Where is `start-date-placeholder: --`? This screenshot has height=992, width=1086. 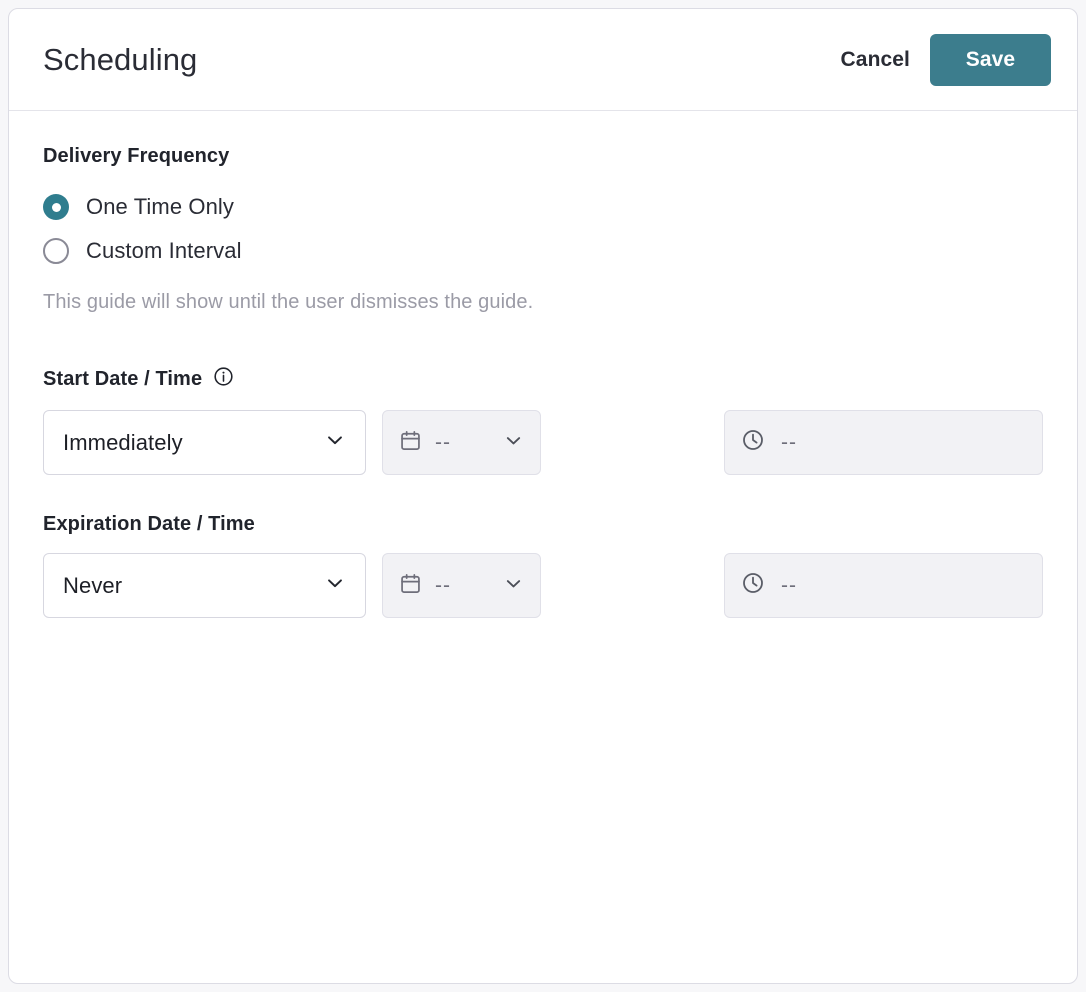 start-date-placeholder: -- is located at coordinates (443, 442).